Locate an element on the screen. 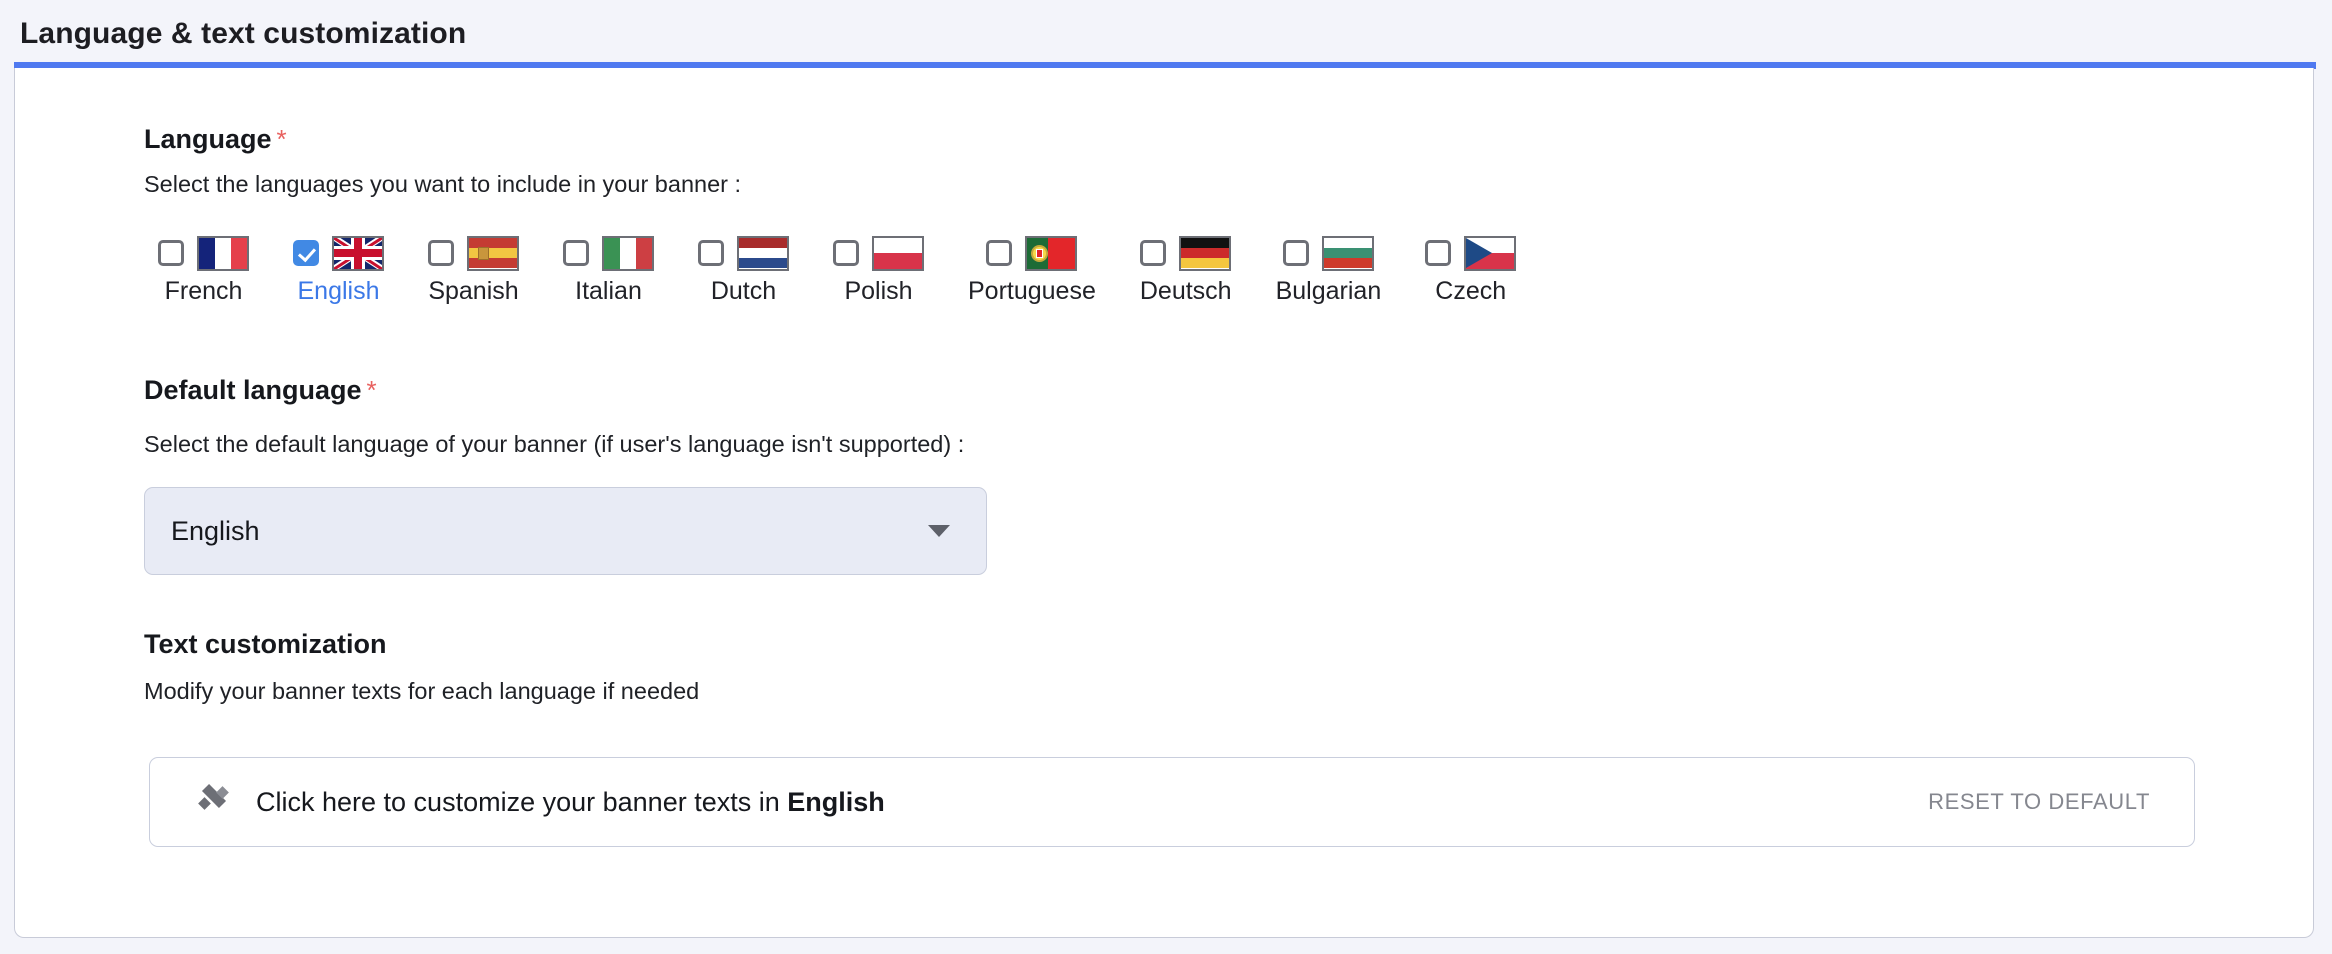  language-label-deutsch: Deutsch is located at coordinates (1185, 291).